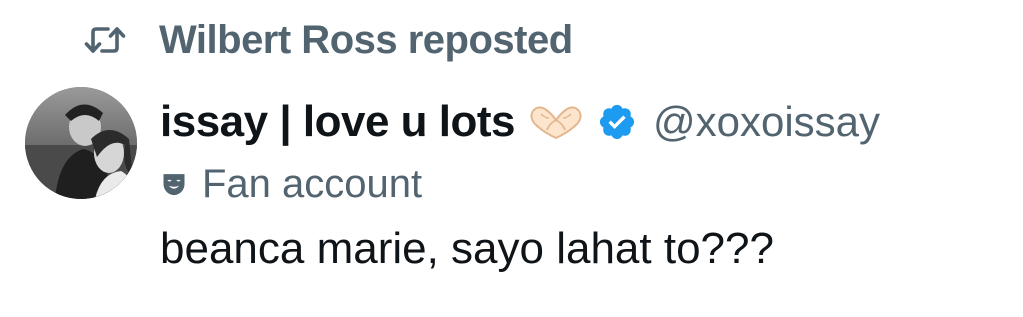 This screenshot has width=1023, height=317. I want to click on repost-header: Wilbert Ross reposted, so click(328, 40).